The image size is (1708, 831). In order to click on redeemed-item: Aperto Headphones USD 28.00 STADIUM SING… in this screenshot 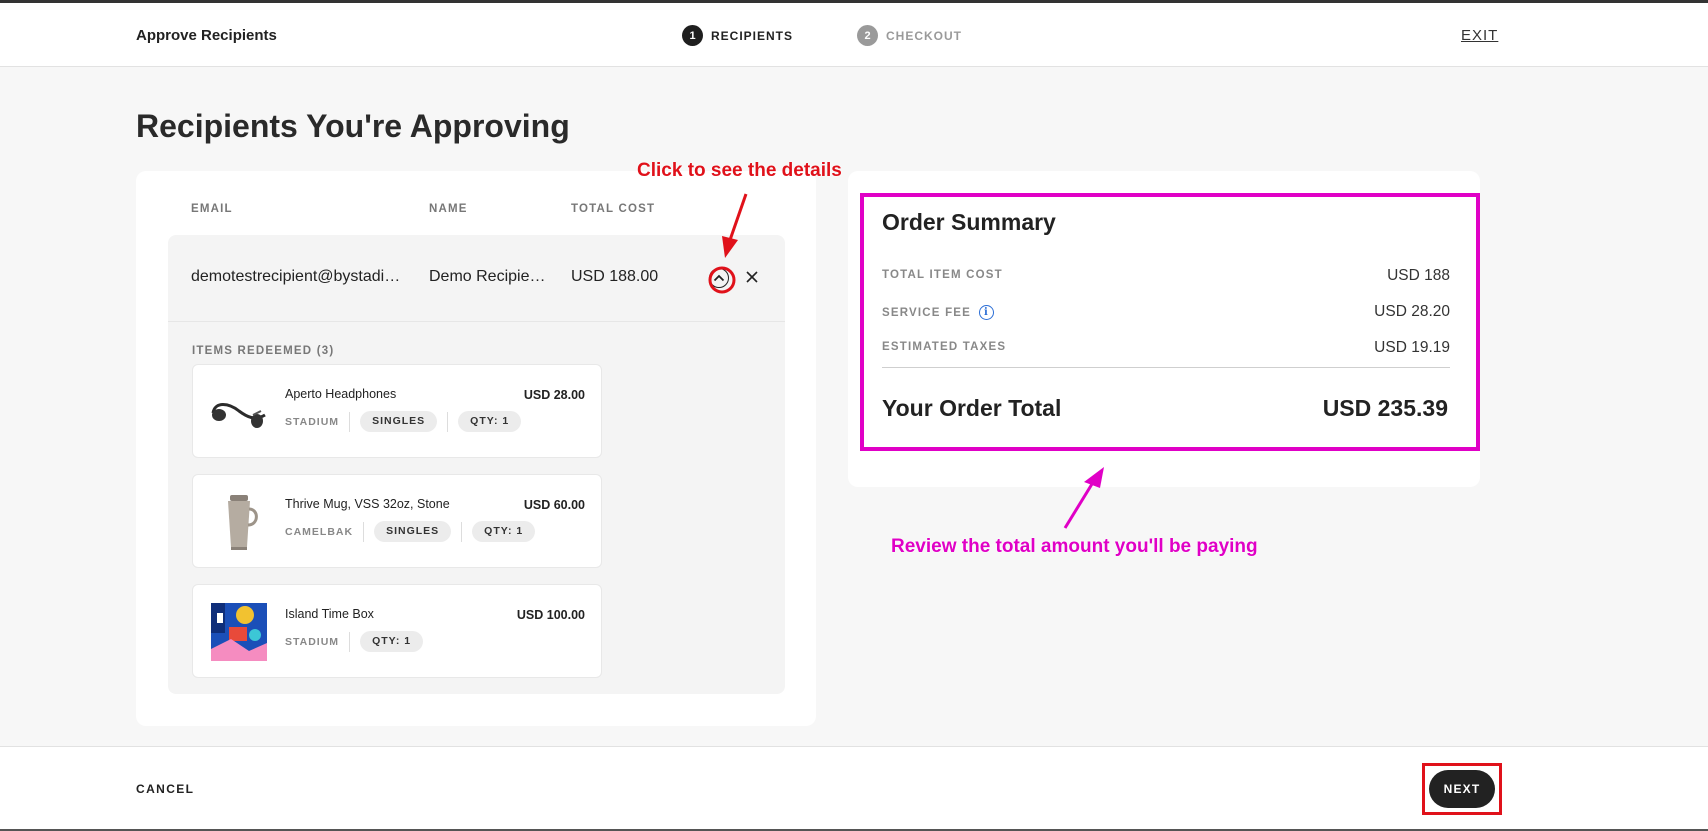, I will do `click(397, 411)`.